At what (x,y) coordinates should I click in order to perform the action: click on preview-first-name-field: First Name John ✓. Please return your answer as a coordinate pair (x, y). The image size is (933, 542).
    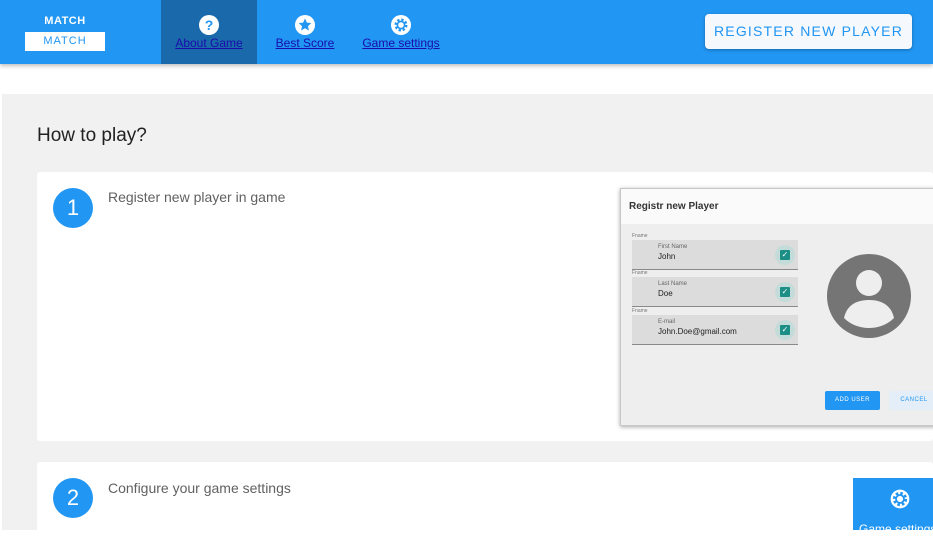
    Looking at the image, I should click on (715, 255).